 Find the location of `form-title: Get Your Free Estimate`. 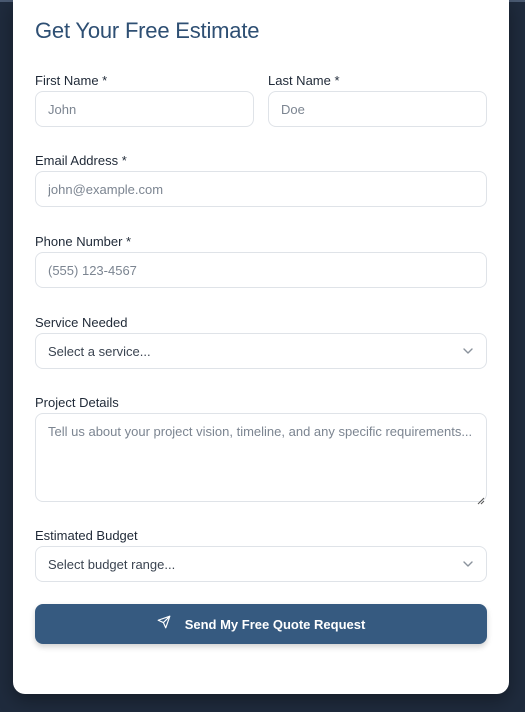

form-title: Get Your Free Estimate is located at coordinates (147, 30).